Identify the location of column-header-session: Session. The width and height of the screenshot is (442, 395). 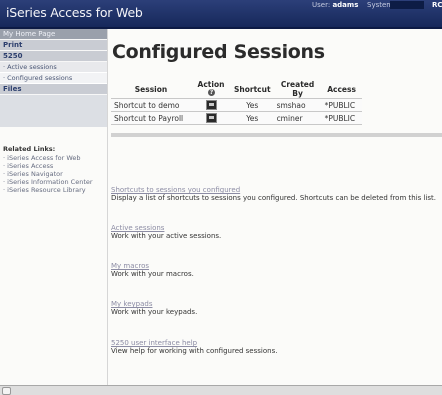
(151, 89).